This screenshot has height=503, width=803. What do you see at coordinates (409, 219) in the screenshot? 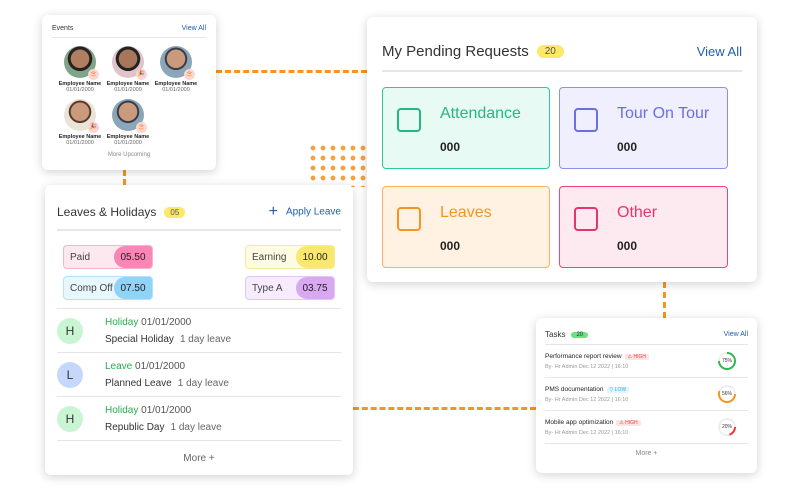
I see `calendar-check-icon` at bounding box center [409, 219].